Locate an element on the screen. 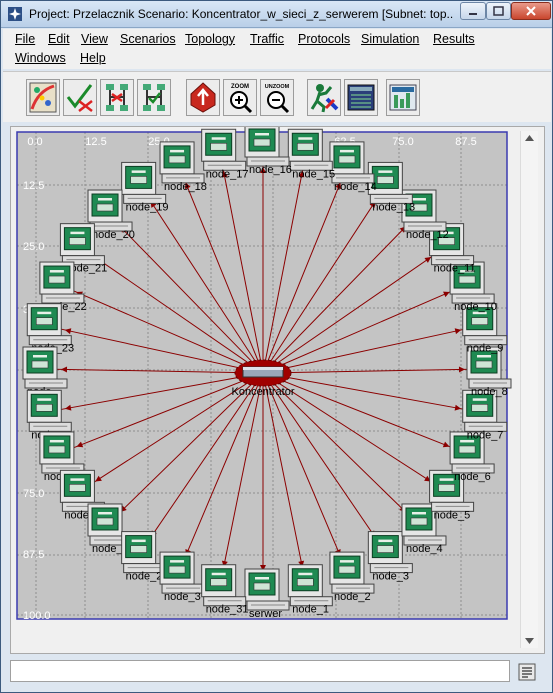 The image size is (553, 693). node-label: node_4 is located at coordinates (424, 549).